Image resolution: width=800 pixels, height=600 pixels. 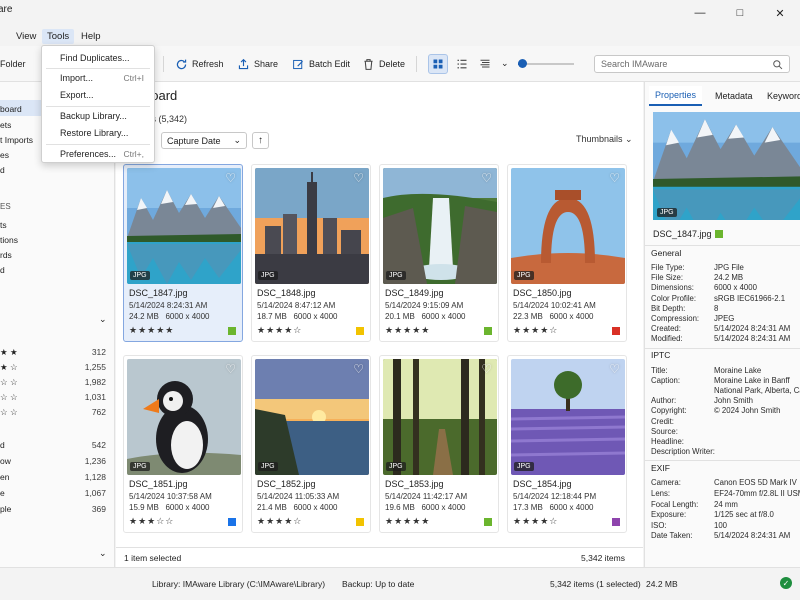 I want to click on menu-help: Help, so click(x=91, y=36).